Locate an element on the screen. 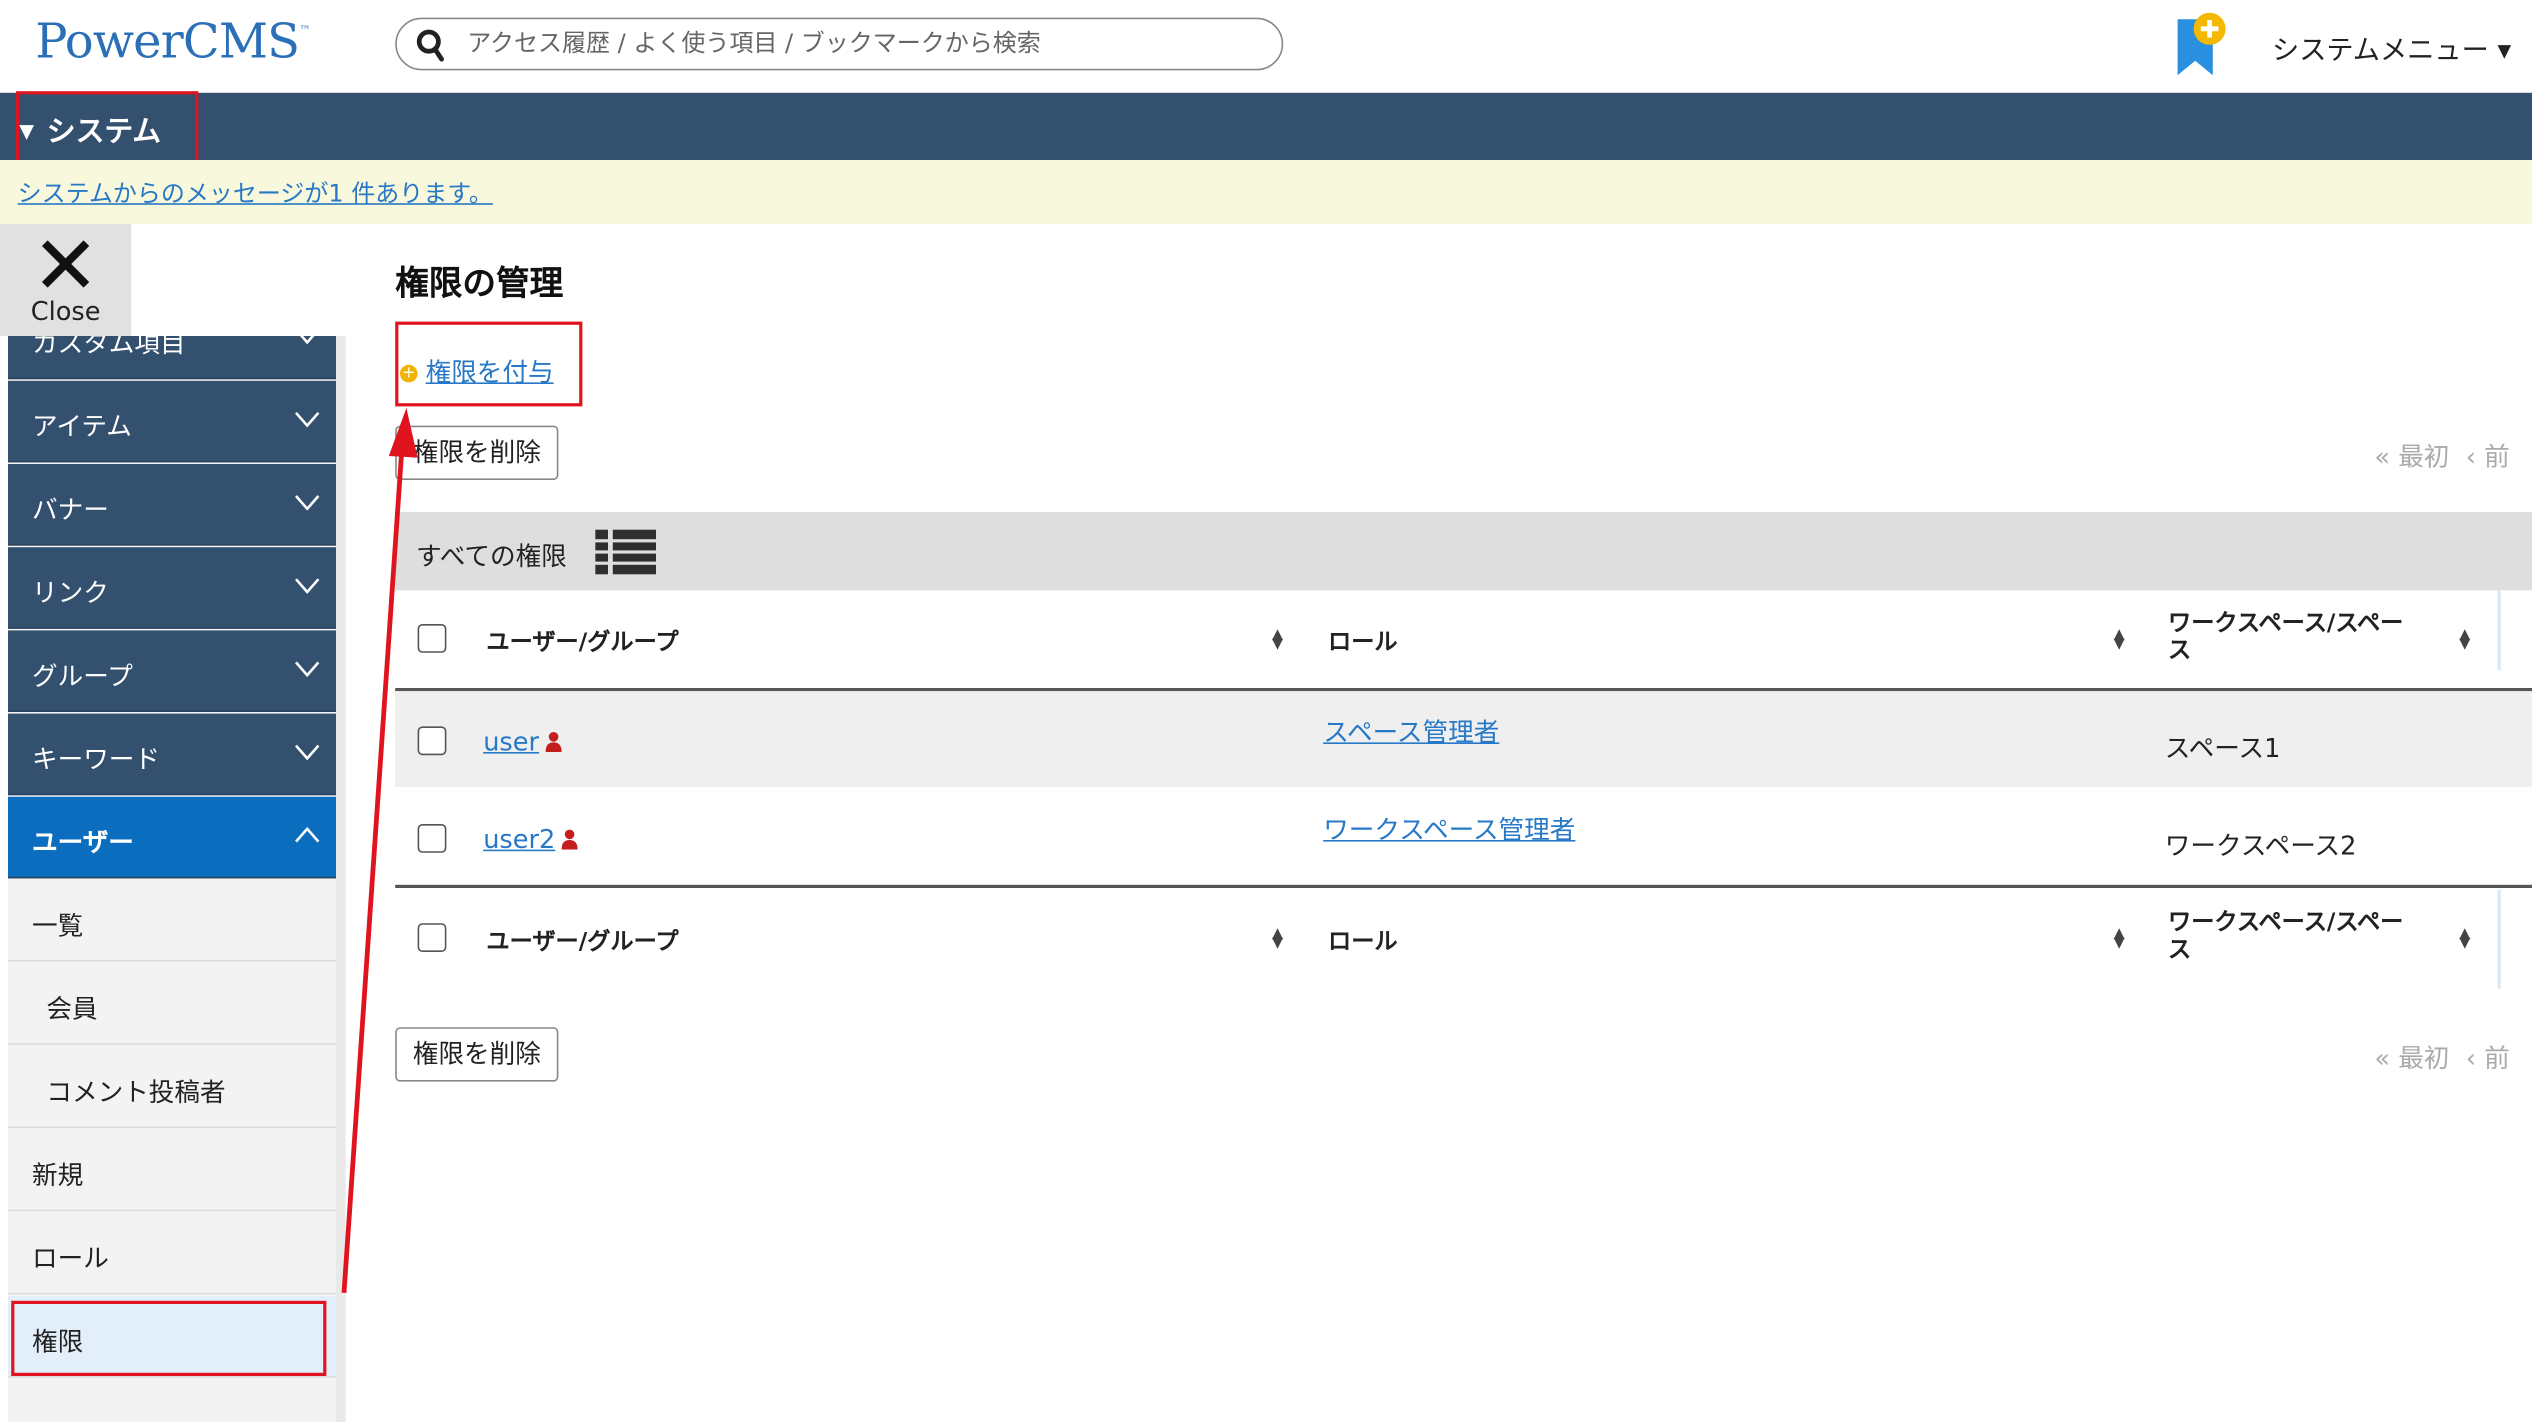  annotation-arrow is located at coordinates (379, 850).